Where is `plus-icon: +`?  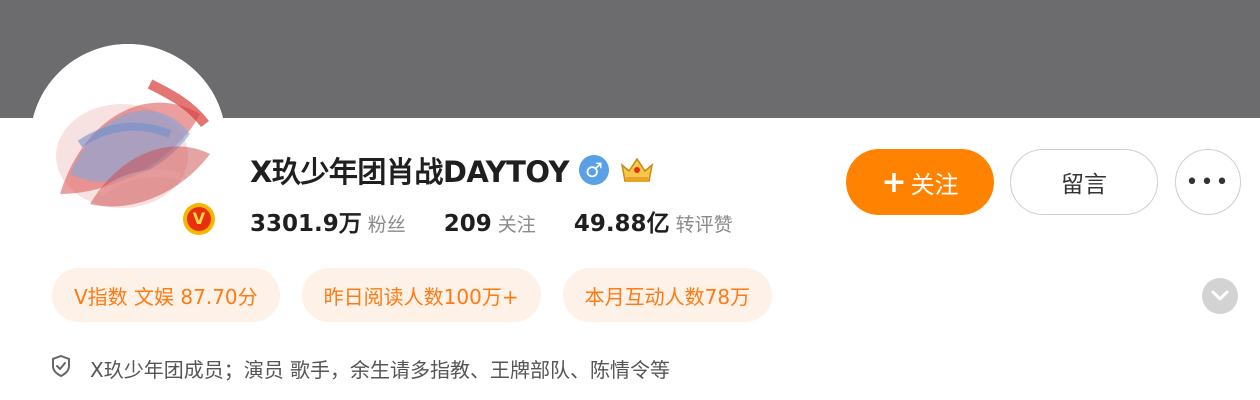 plus-icon: + is located at coordinates (894, 182).